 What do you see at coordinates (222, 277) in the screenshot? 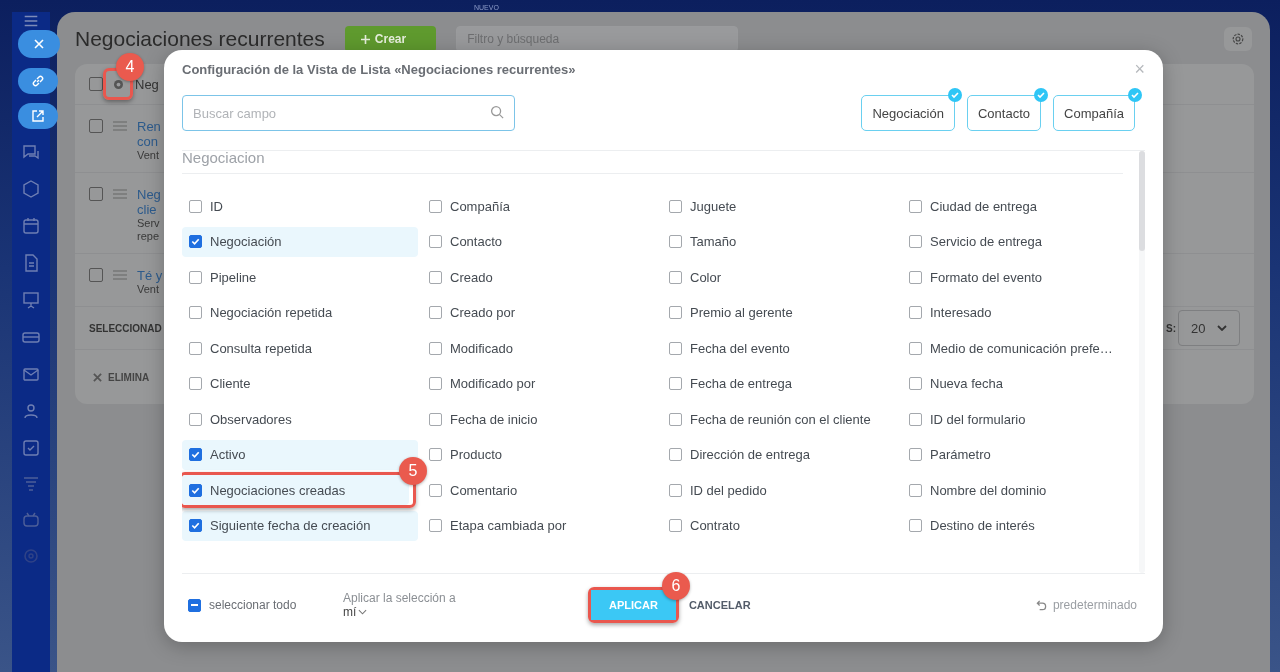
I see `field-option: Pipeline` at bounding box center [222, 277].